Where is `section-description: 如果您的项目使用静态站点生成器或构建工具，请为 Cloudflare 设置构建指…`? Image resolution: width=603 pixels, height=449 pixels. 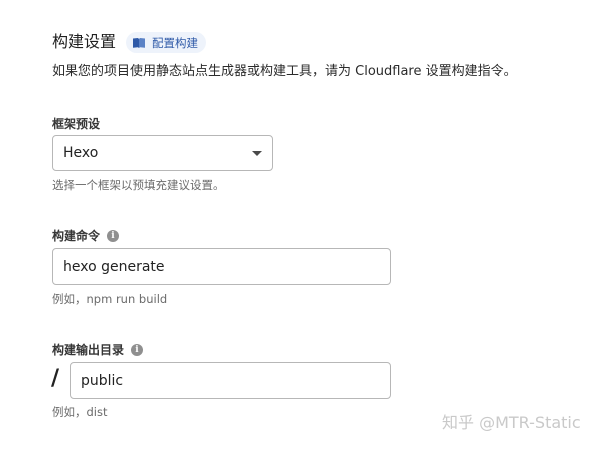
section-description: 如果您的项目使用静态站点生成器或构建工具，请为 Cloudflare 设置构建指… is located at coordinates (284, 71).